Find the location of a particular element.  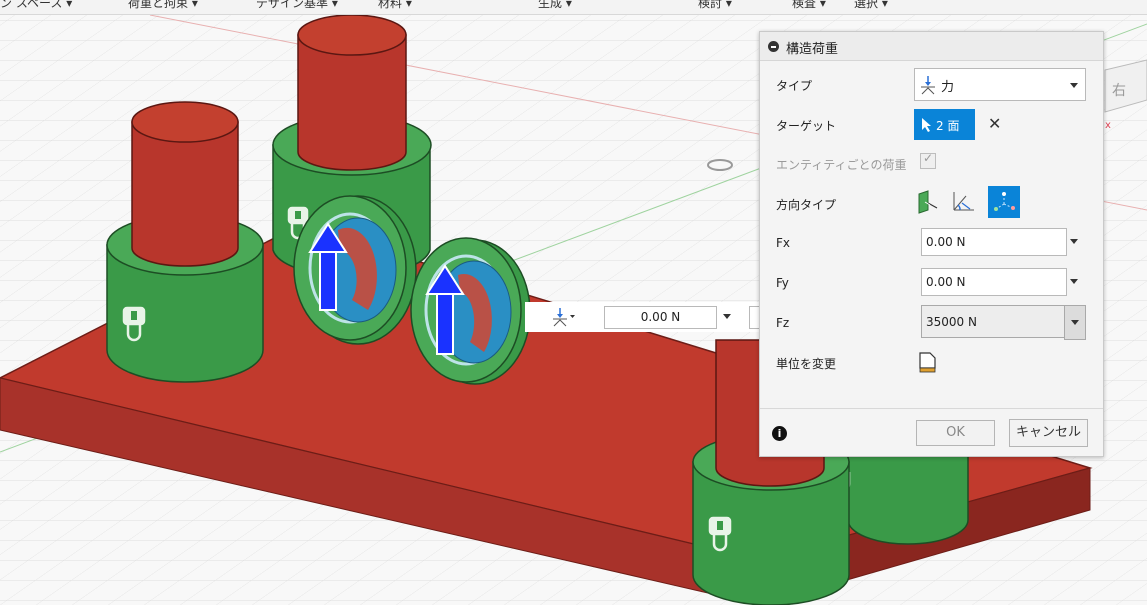

force-icon is located at coordinates (928, 85).